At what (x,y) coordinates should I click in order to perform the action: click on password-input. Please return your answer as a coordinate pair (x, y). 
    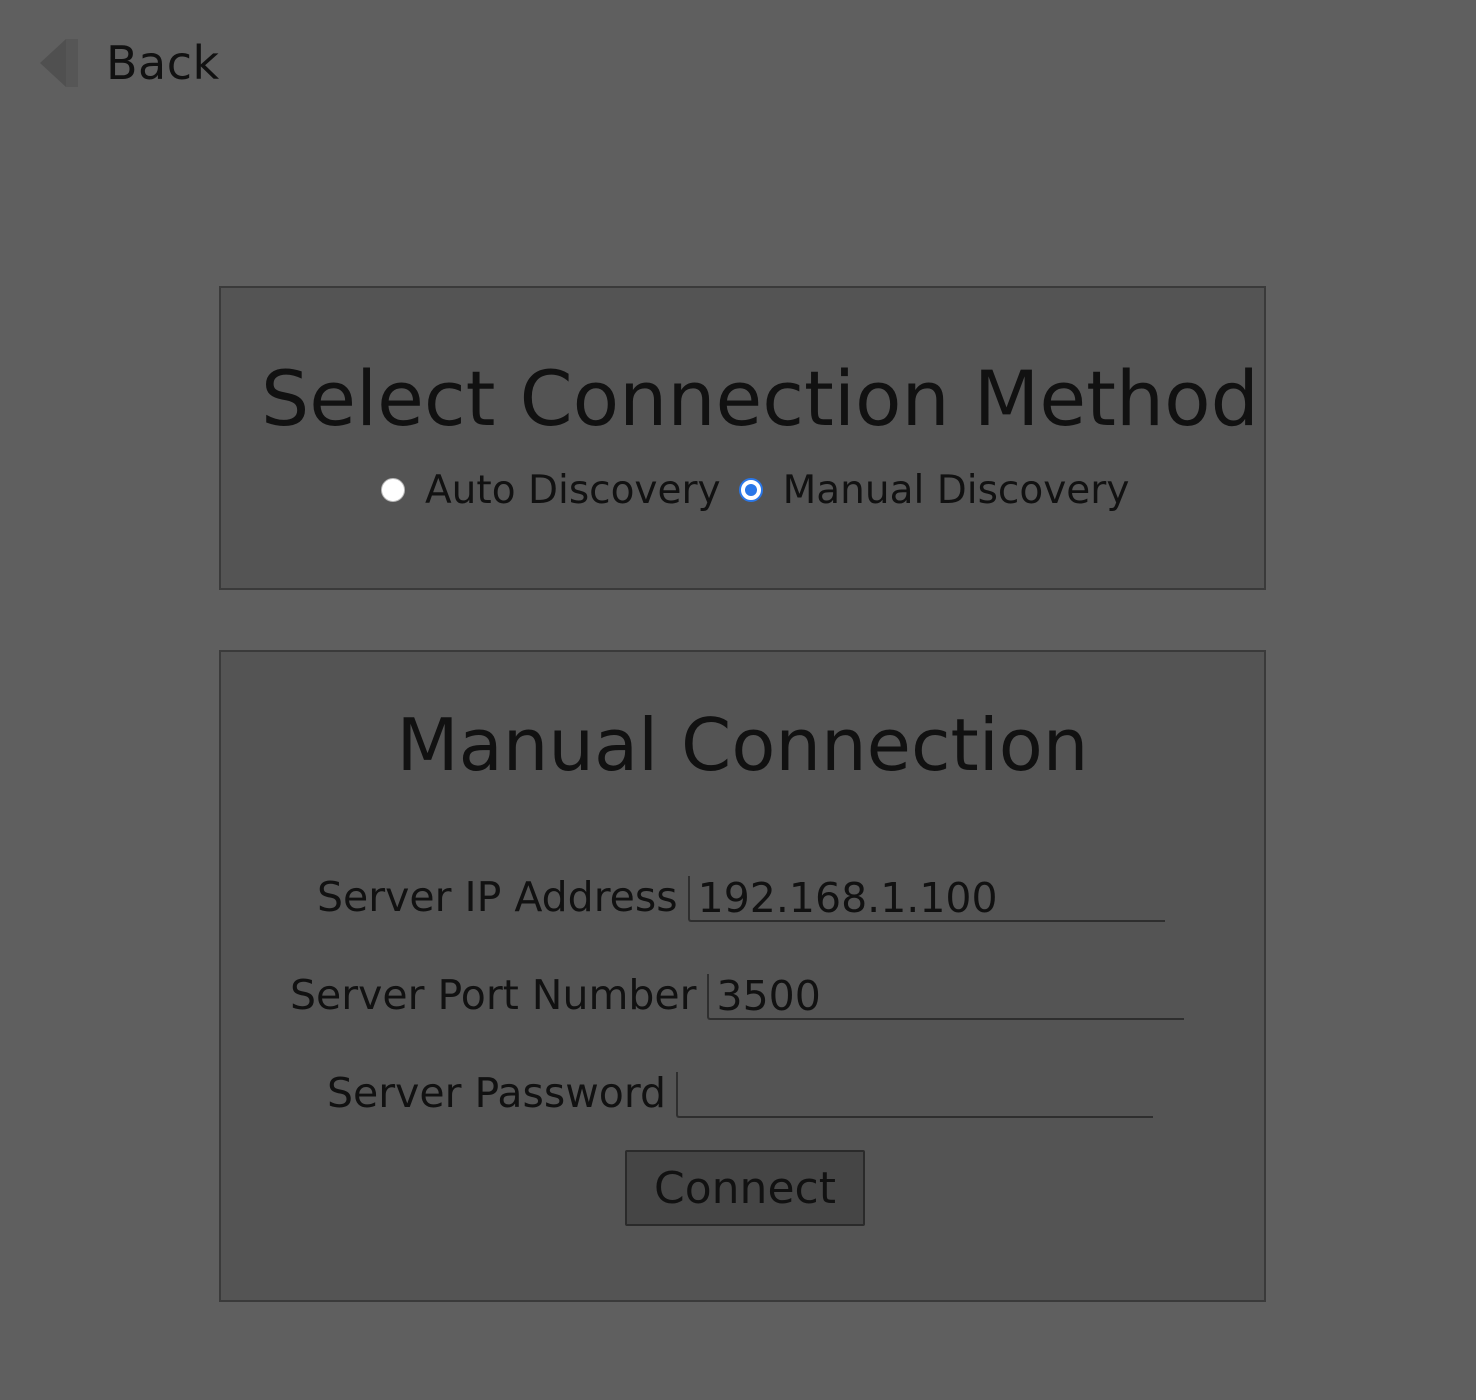
    Looking at the image, I should click on (914, 1095).